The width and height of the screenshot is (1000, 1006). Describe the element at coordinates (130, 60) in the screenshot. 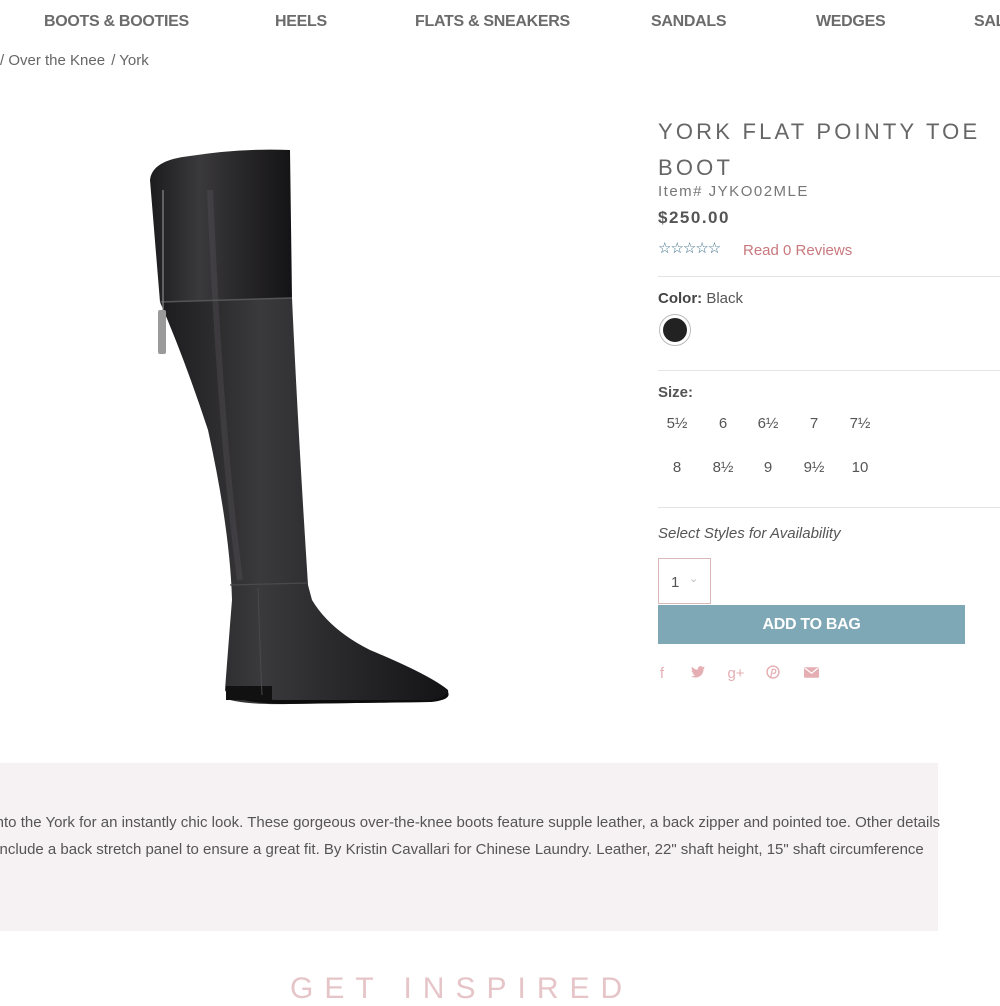

I see `breadcrumb-york: / York` at that location.